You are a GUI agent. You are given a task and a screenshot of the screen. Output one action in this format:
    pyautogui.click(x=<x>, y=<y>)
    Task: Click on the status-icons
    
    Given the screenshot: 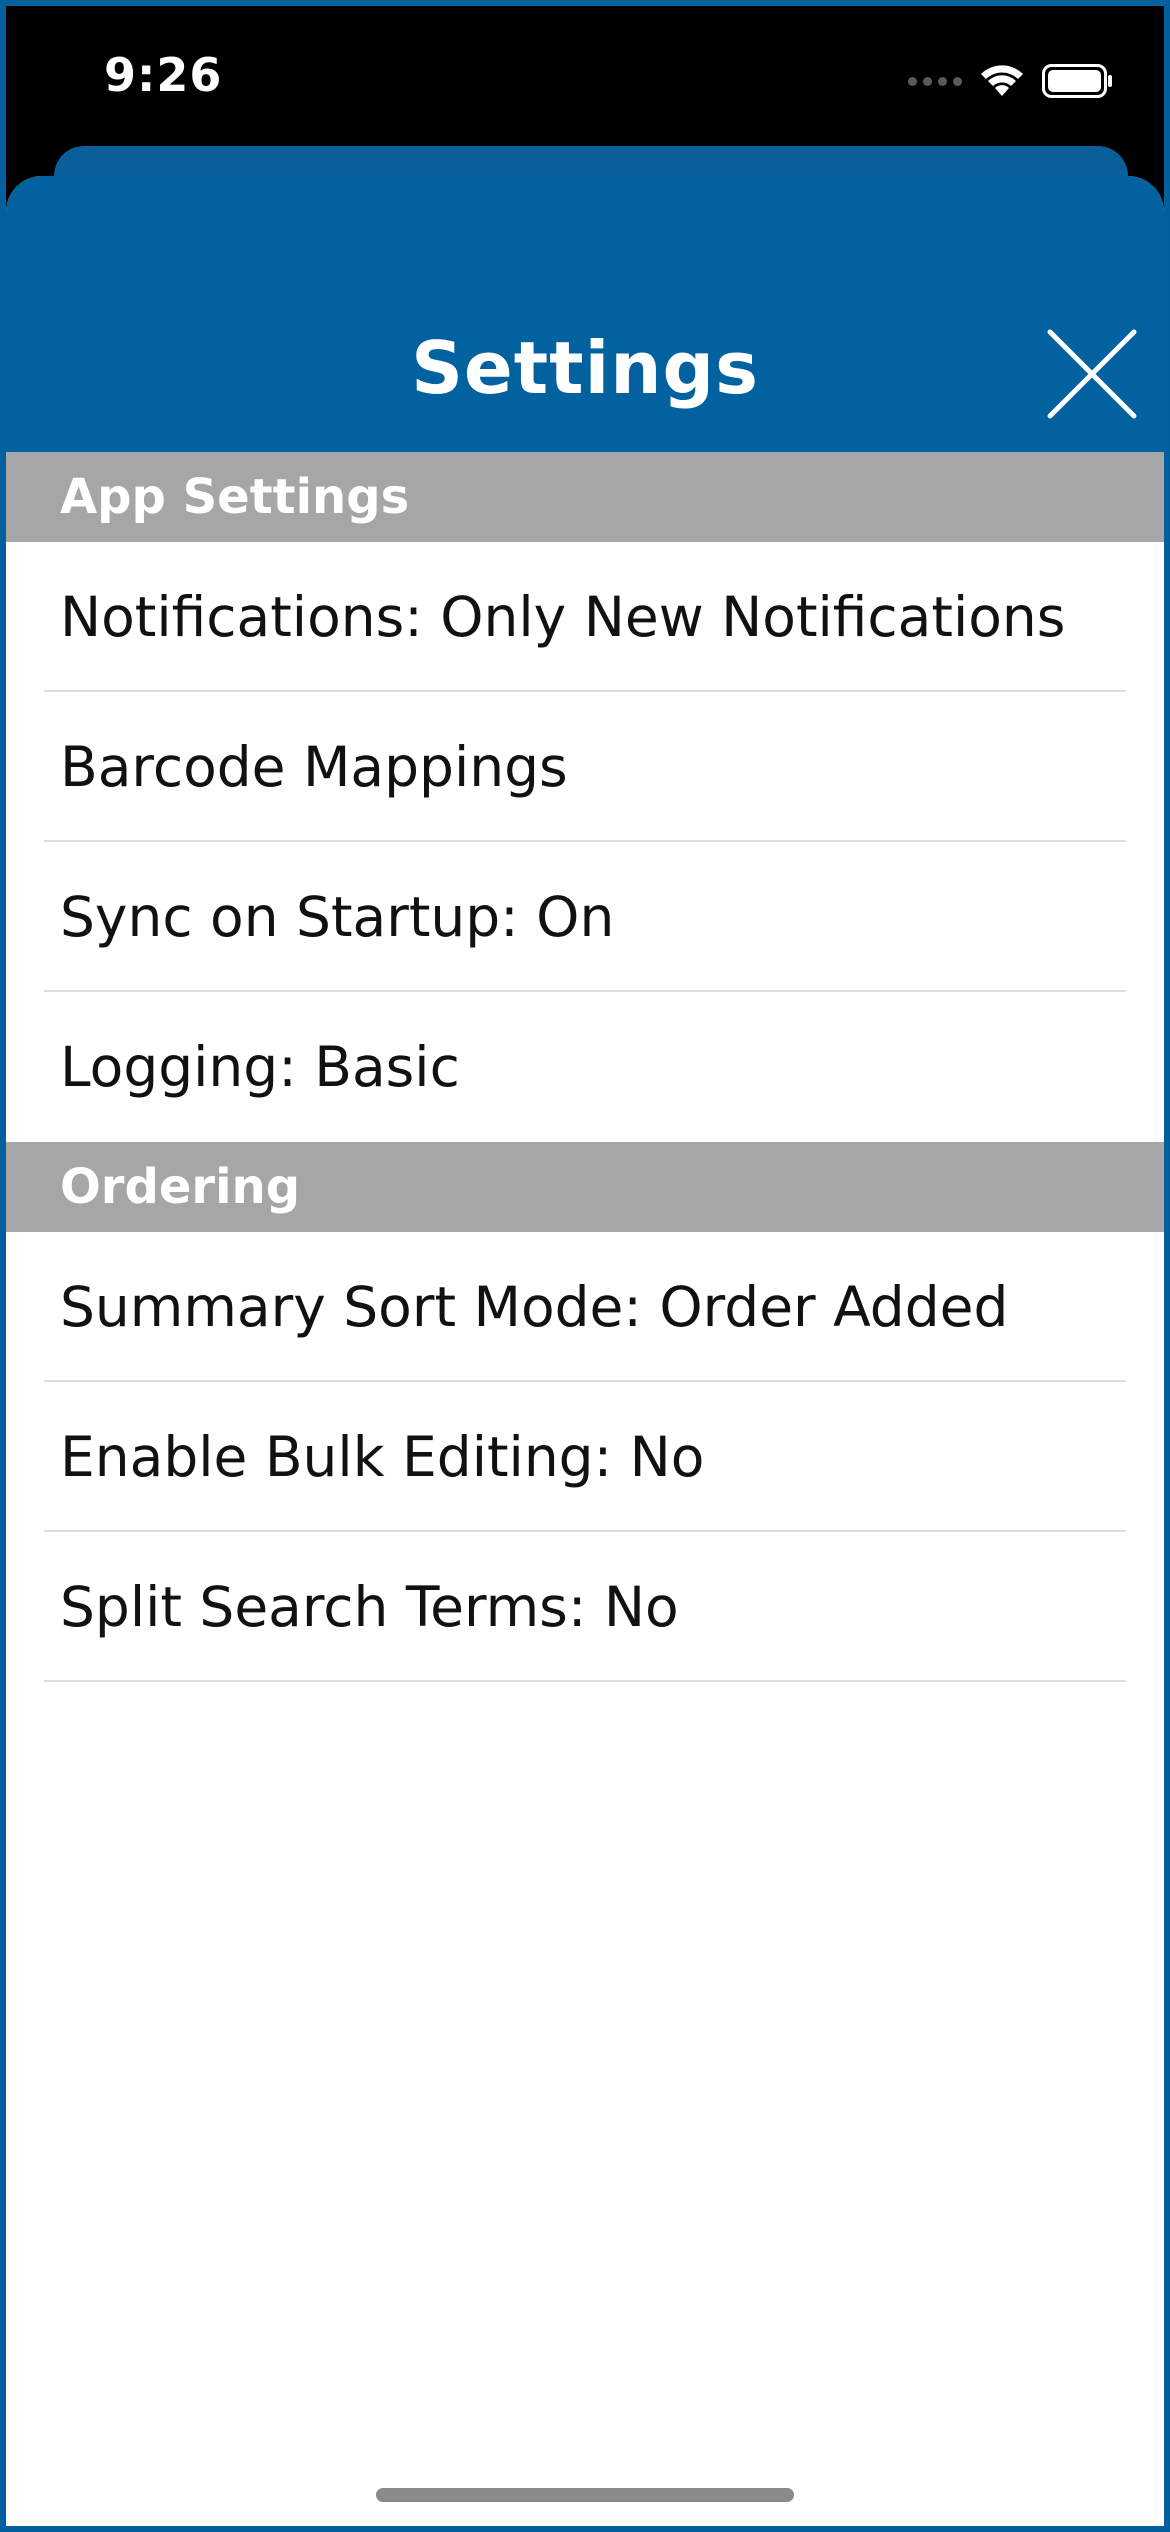 What is the action you would take?
    pyautogui.click(x=1011, y=81)
    